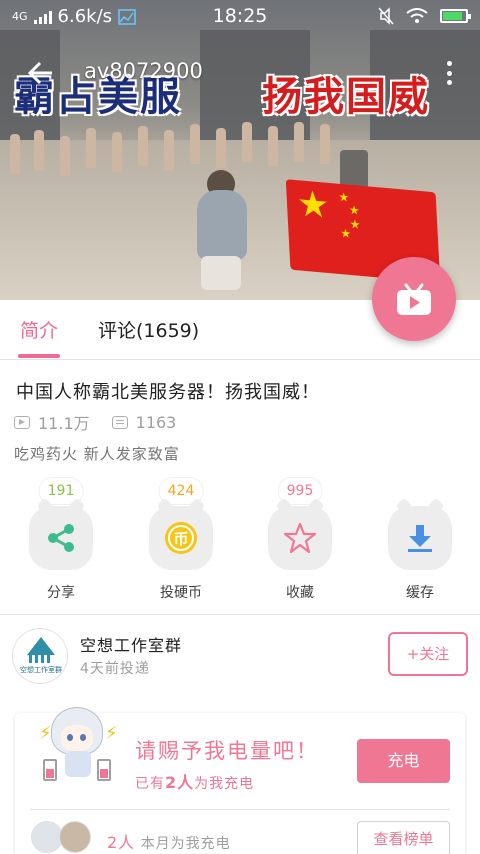 The height and width of the screenshot is (854, 480). Describe the element at coordinates (143, 71) in the screenshot. I see `video-av-id: av8072900` at that location.